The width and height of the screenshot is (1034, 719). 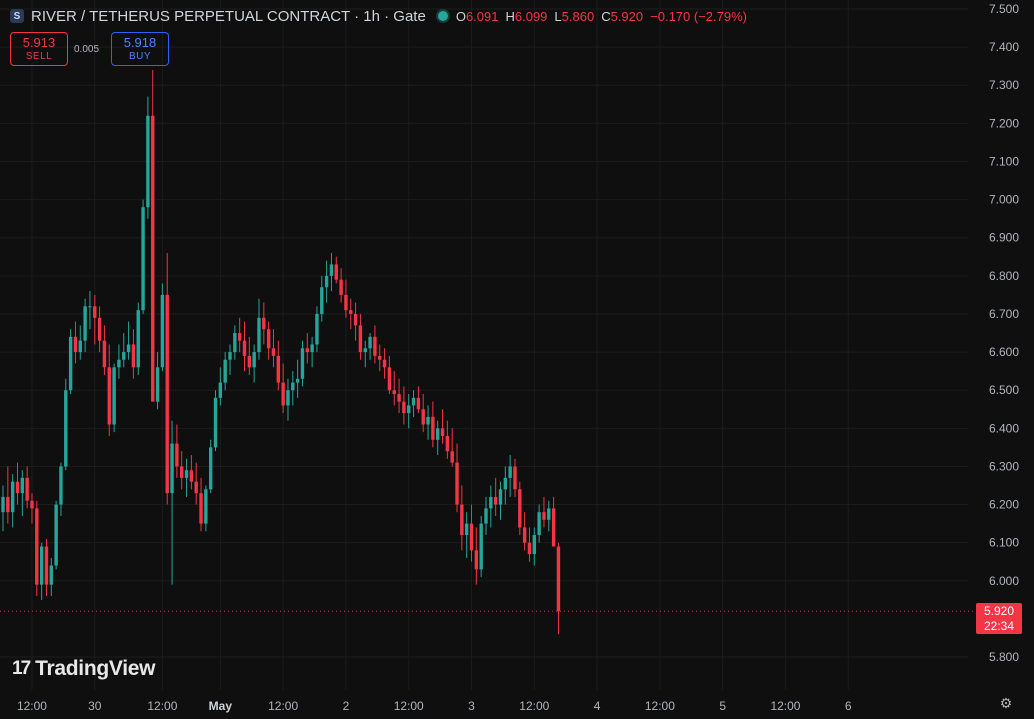 What do you see at coordinates (140, 43) in the screenshot?
I see `buy-price: 5.918` at bounding box center [140, 43].